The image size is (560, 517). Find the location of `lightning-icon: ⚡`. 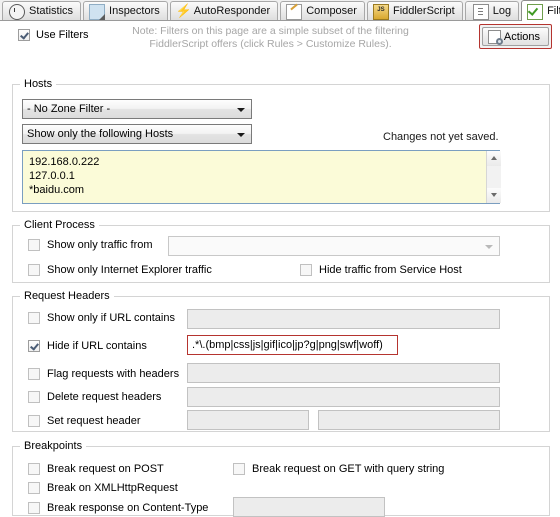

lightning-icon: ⚡ is located at coordinates (183, 10).